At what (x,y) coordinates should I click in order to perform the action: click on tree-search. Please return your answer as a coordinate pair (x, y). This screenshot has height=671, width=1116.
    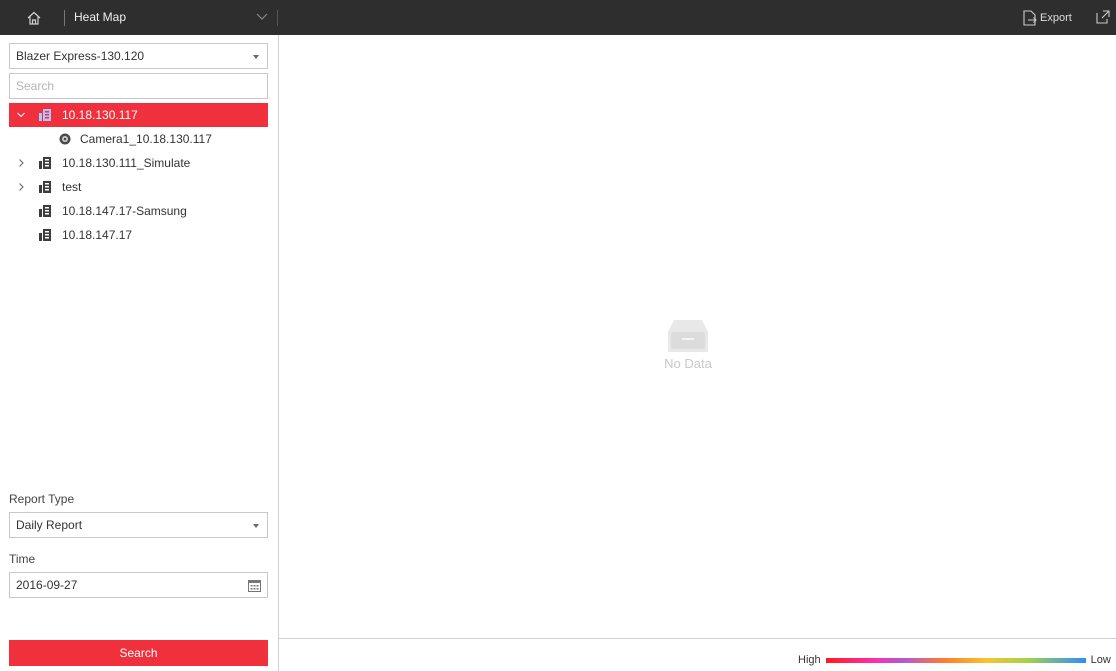
    Looking at the image, I should click on (138, 86).